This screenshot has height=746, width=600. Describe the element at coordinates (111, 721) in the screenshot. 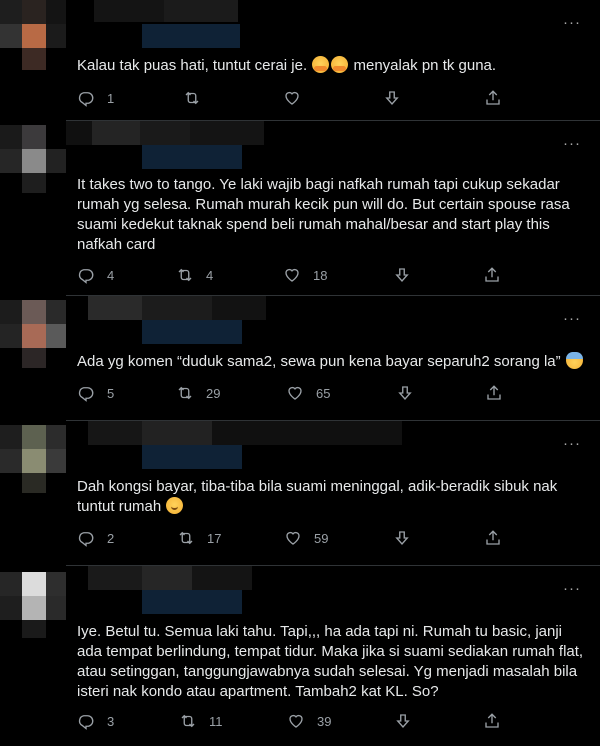

I see `reply-count: 3` at that location.